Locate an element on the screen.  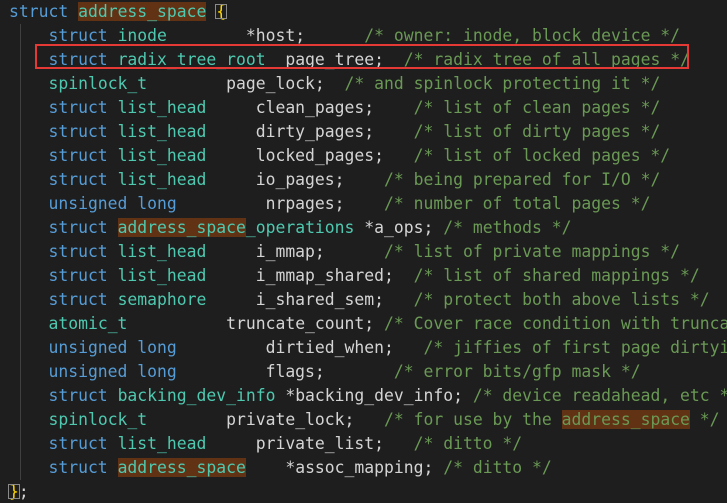
code-token: i_mmap_shared; is located at coordinates (300, 275).